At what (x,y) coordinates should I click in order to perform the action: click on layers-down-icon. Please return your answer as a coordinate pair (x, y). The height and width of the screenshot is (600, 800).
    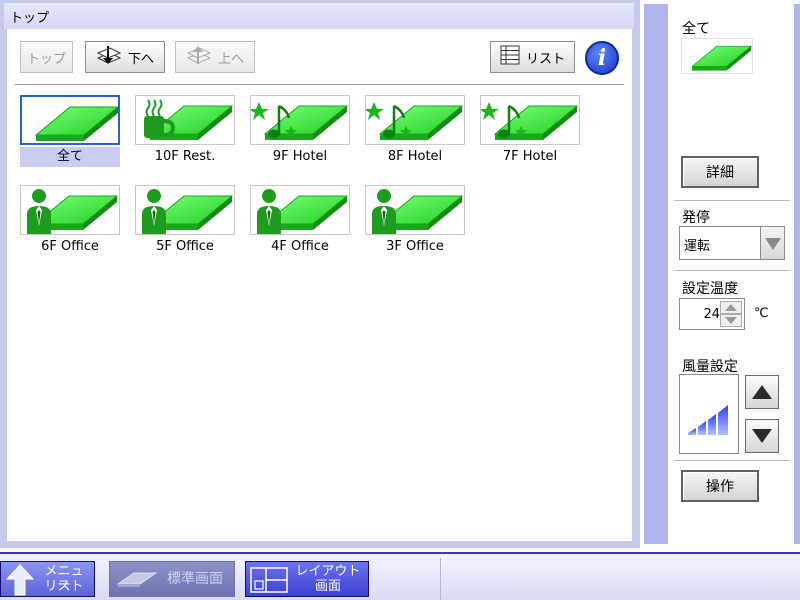
    Looking at the image, I should click on (109, 57).